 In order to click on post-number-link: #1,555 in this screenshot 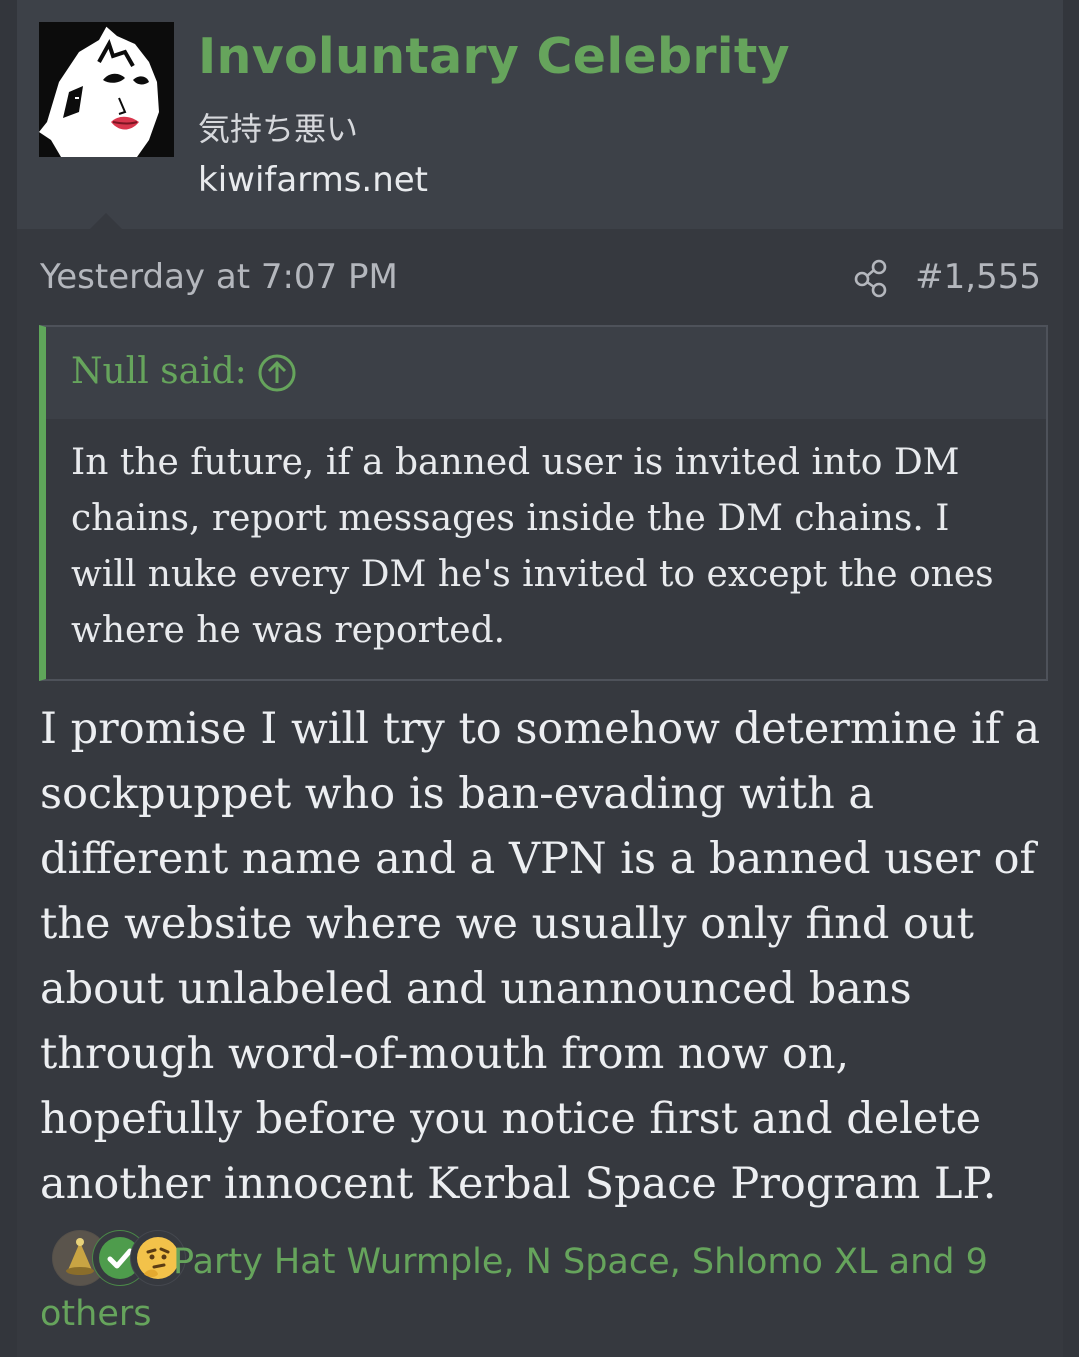, I will do `click(978, 277)`.